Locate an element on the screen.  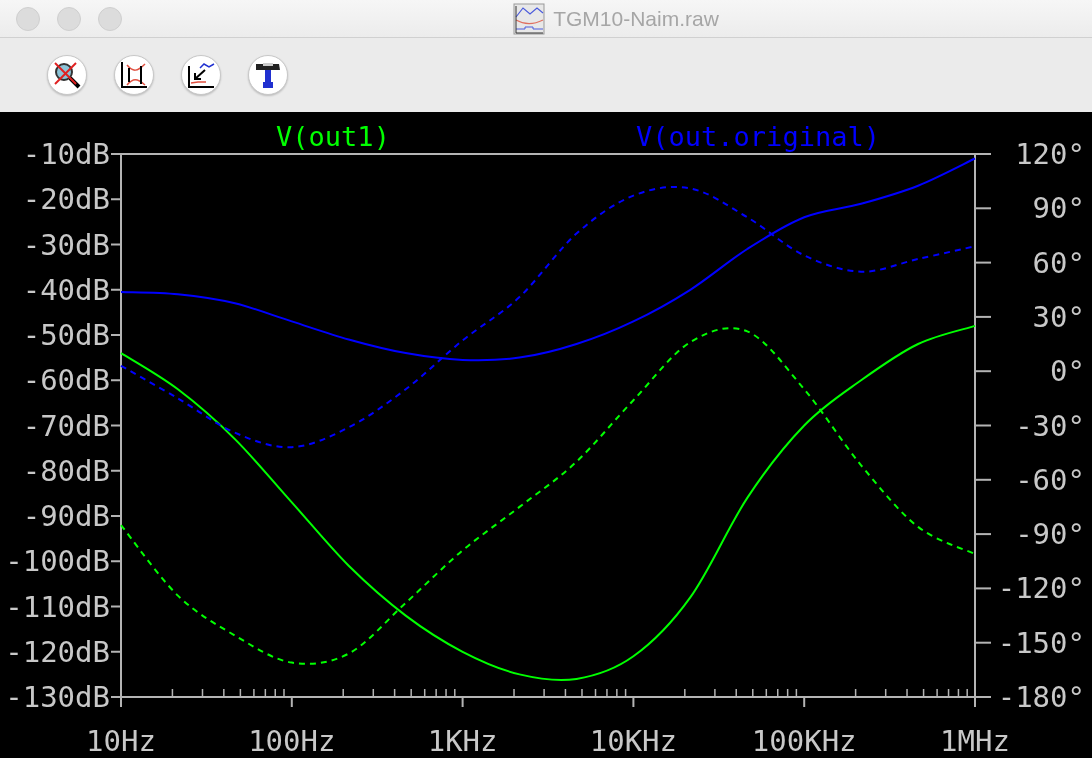
crossed-magnifier-icon is located at coordinates (67, 75).